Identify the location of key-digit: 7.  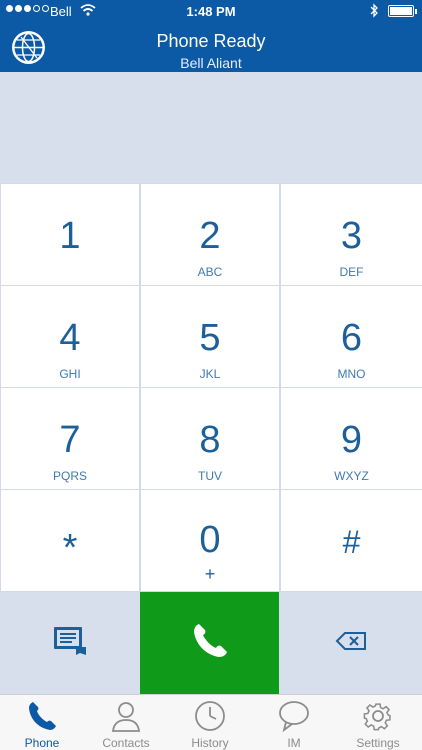
(70, 440).